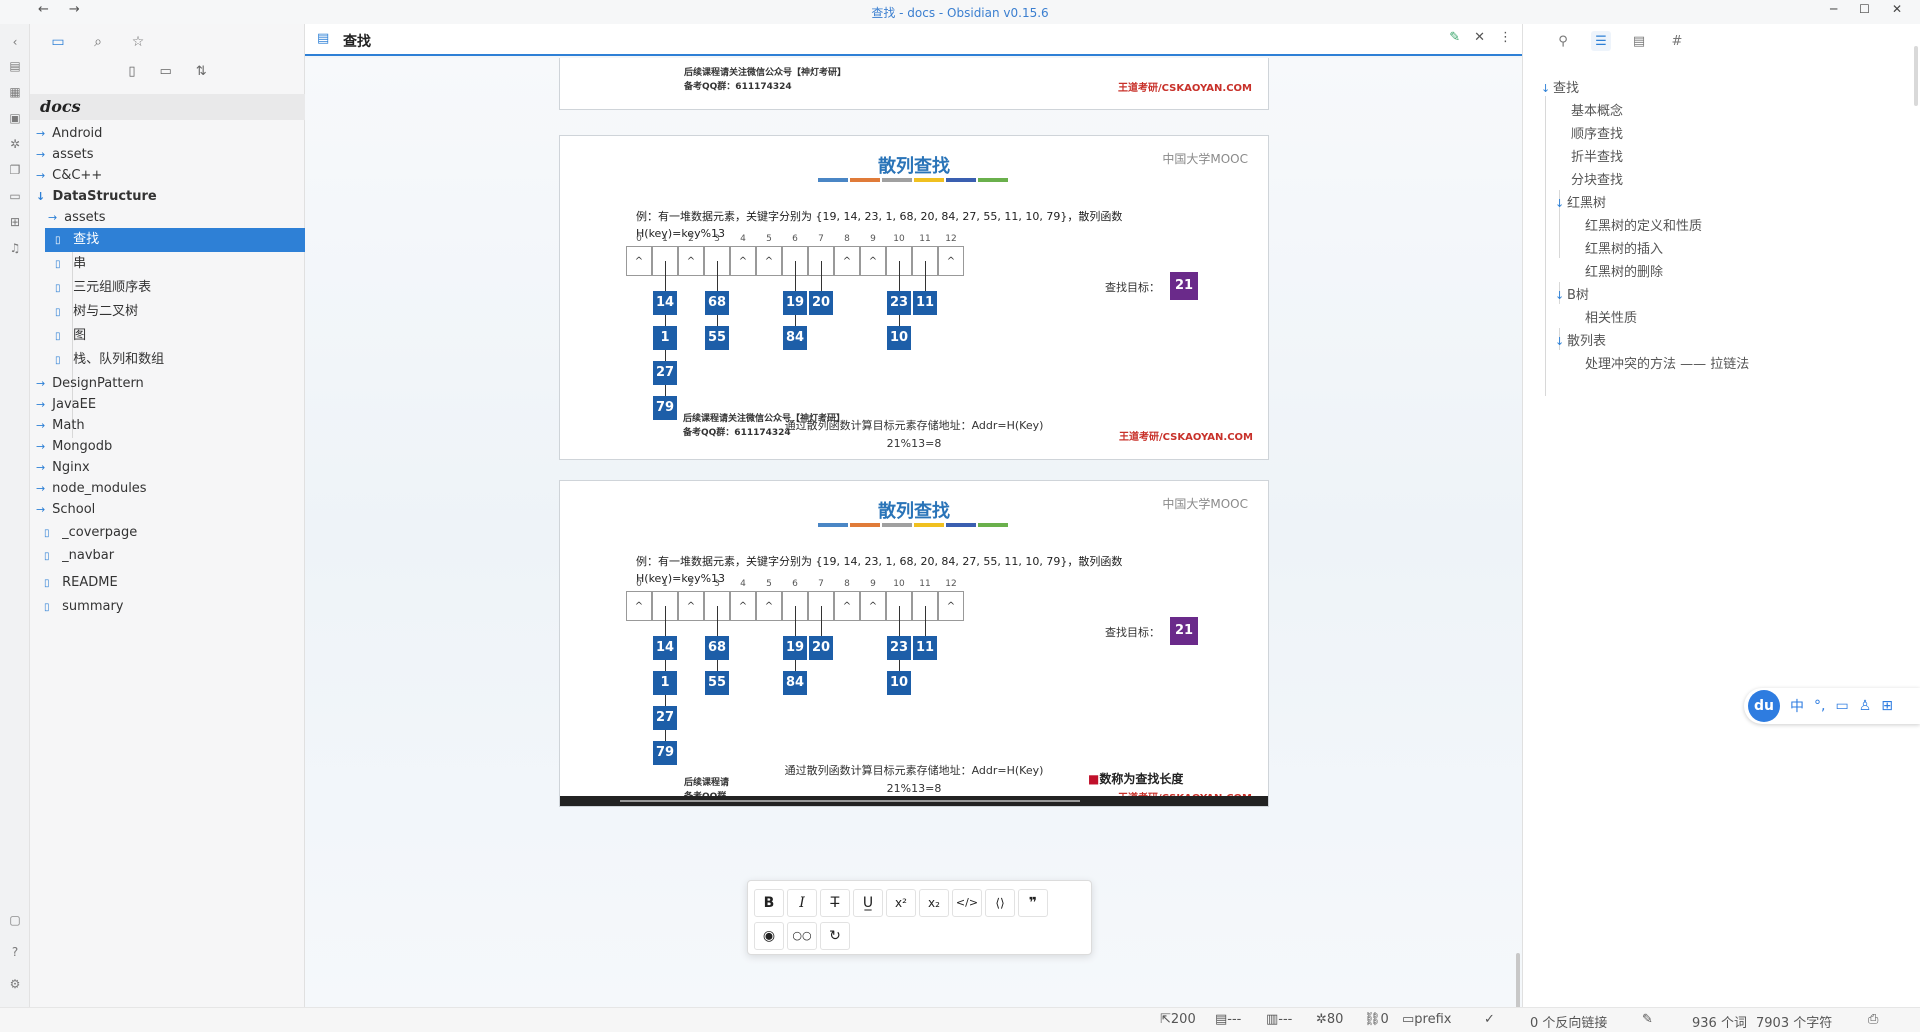 The image size is (1920, 1032). Describe the element at coordinates (175, 336) in the screenshot. I see `tree-file: ▯ 图` at that location.